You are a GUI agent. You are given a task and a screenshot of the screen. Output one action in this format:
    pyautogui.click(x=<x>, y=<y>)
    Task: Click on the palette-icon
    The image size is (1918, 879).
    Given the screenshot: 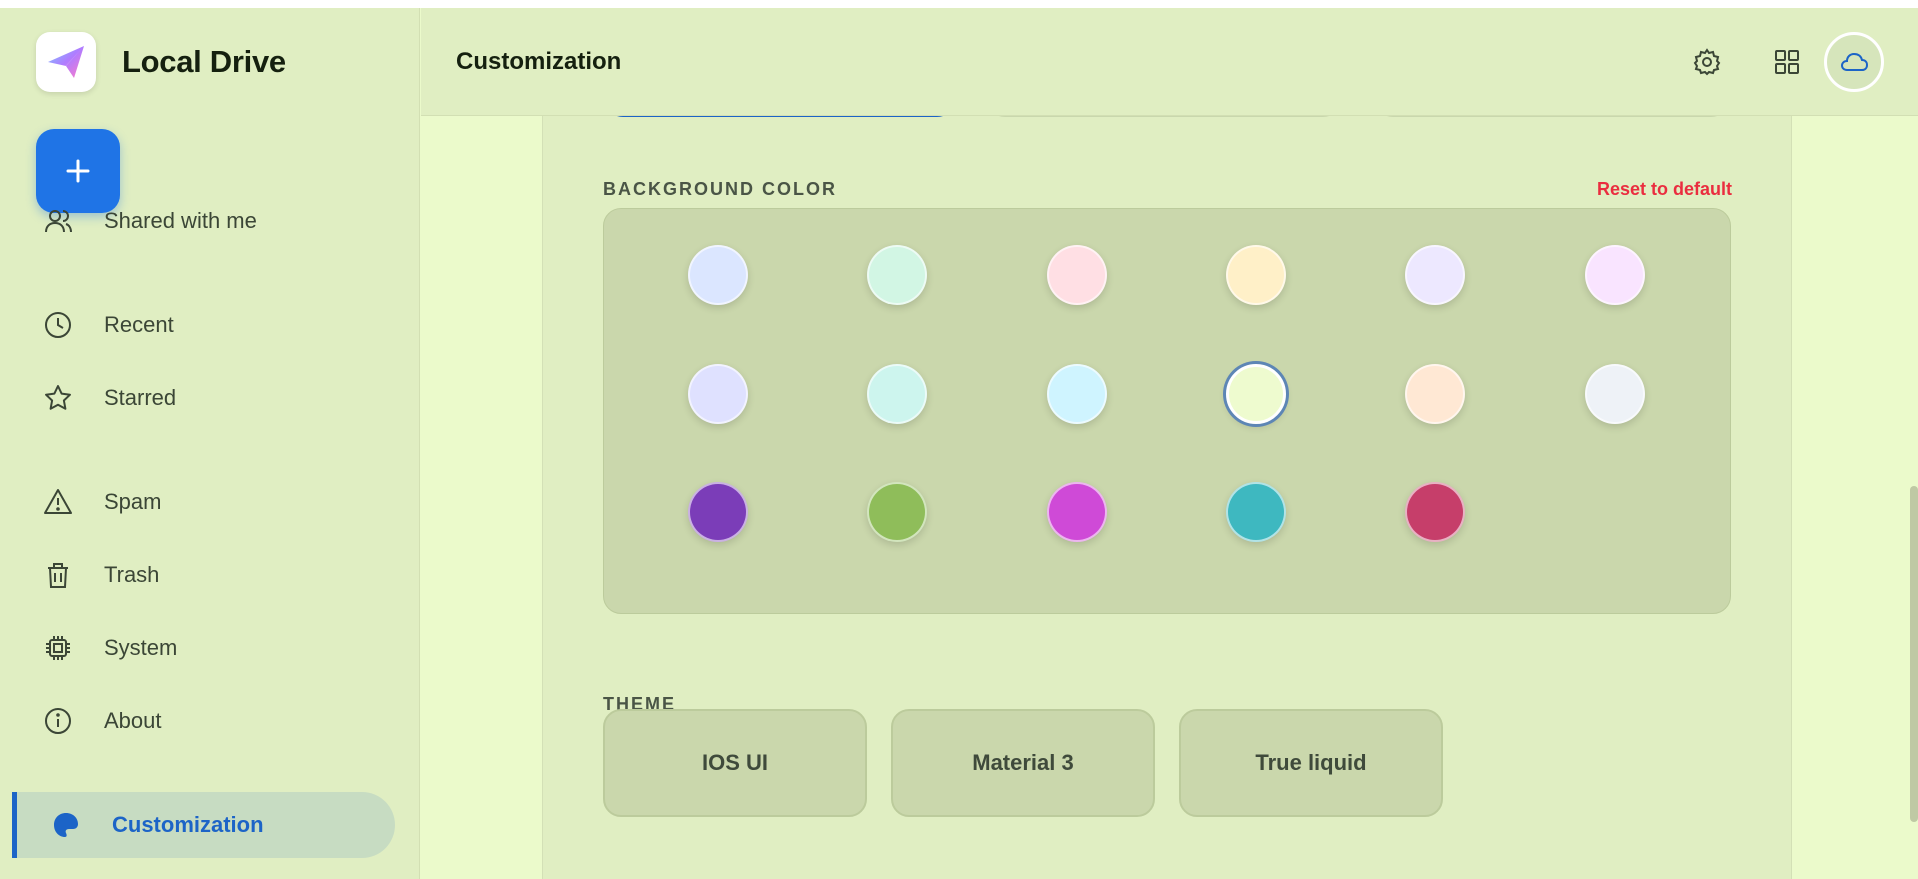 What is the action you would take?
    pyautogui.click(x=66, y=825)
    